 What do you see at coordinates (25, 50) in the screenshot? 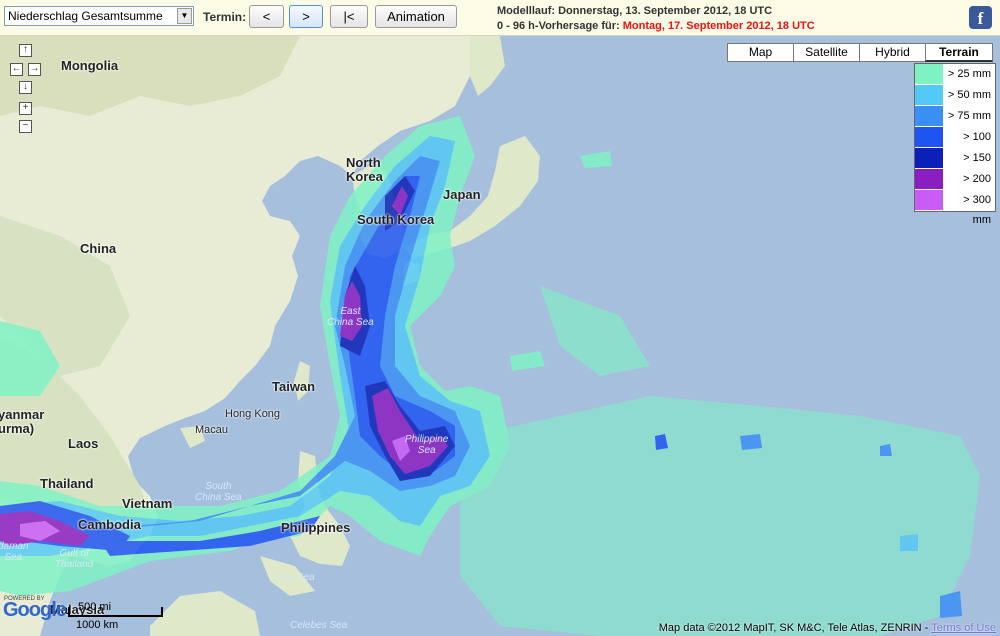
I see `pan-up-icon: ↑` at bounding box center [25, 50].